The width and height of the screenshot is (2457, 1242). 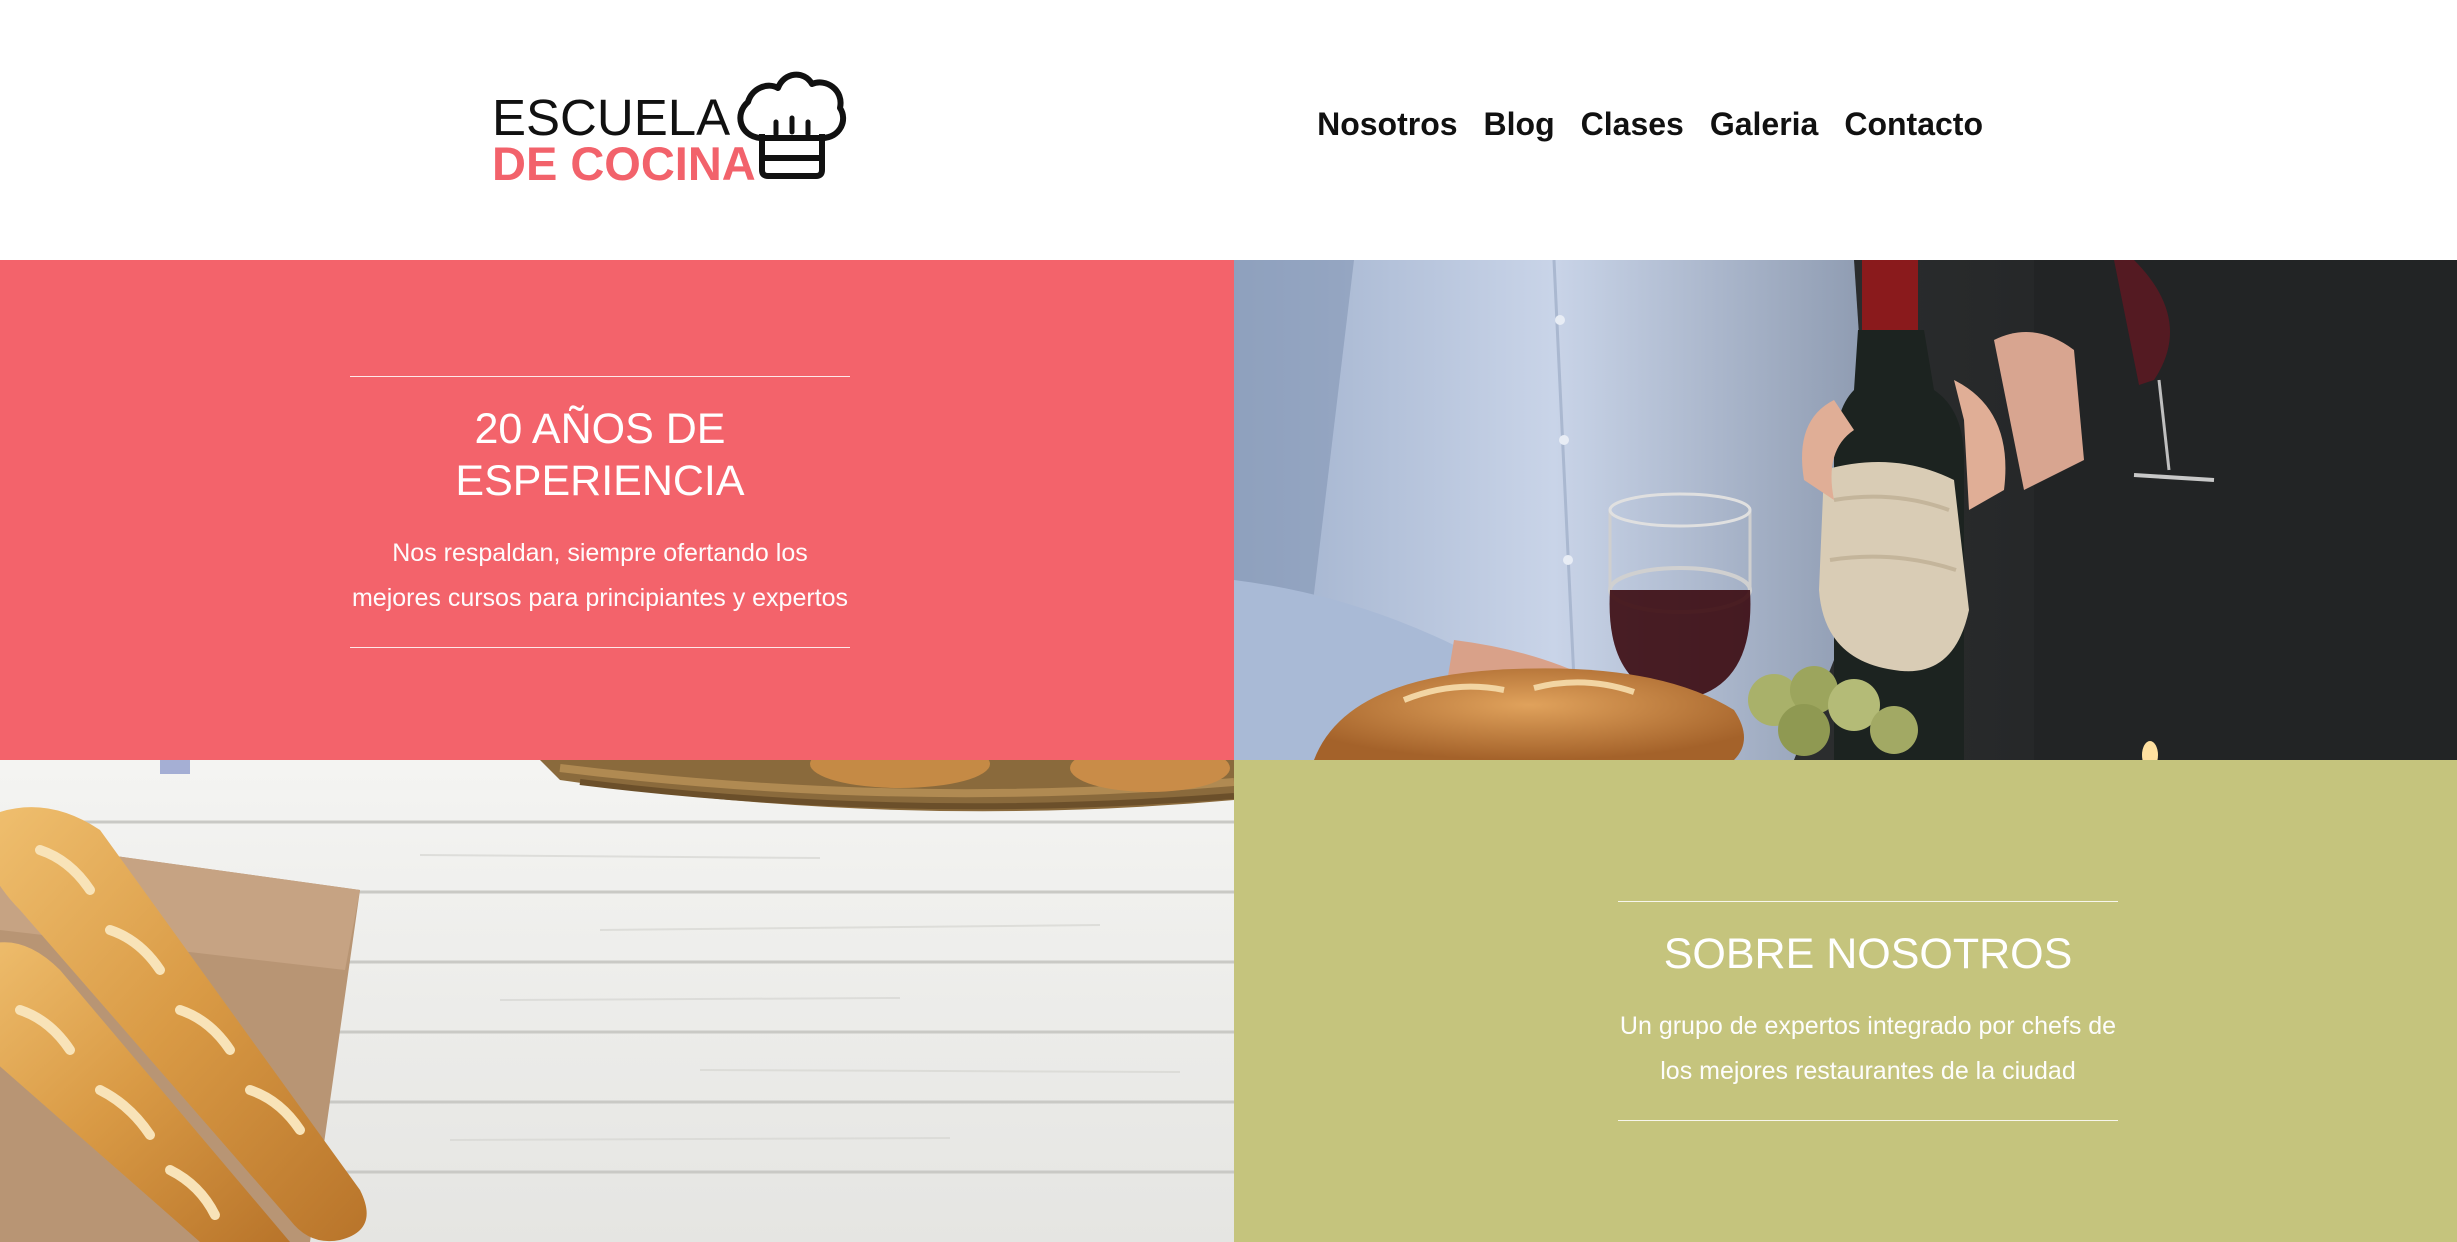 I want to click on logo-text-line2: DE COCINA, so click(x=624, y=163).